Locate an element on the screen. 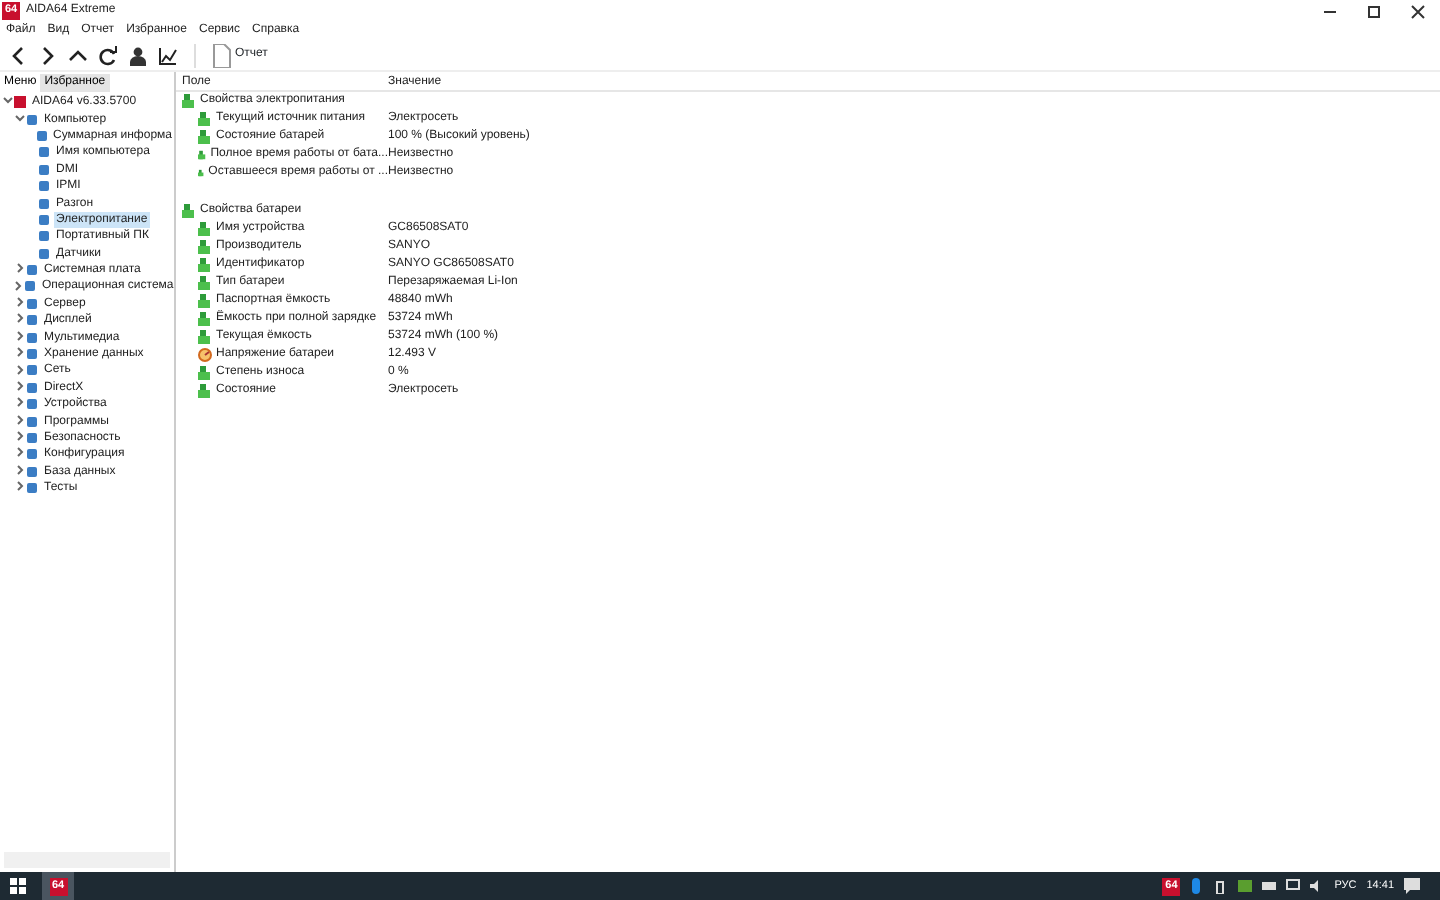 This screenshot has height=900, width=1440. monitor-icon is located at coordinates (1293, 886).